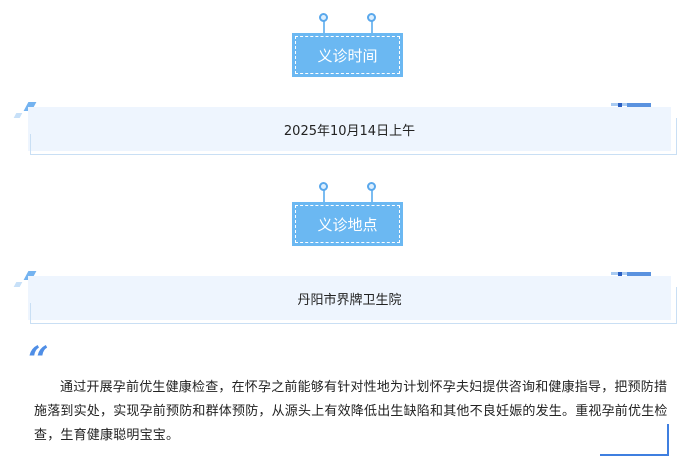 Image resolution: width=692 pixels, height=468 pixels. What do you see at coordinates (634, 455) in the screenshot?
I see `corner-bracket-horizontal` at bounding box center [634, 455].